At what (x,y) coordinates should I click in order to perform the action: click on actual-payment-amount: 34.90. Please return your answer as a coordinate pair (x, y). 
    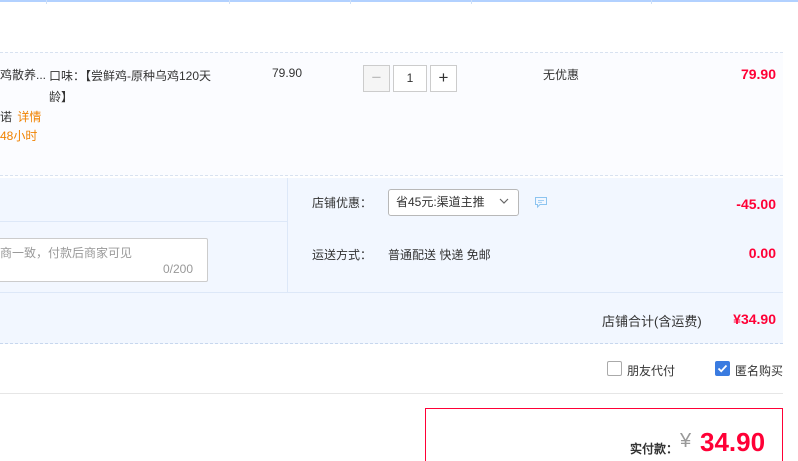
    Looking at the image, I should click on (733, 442).